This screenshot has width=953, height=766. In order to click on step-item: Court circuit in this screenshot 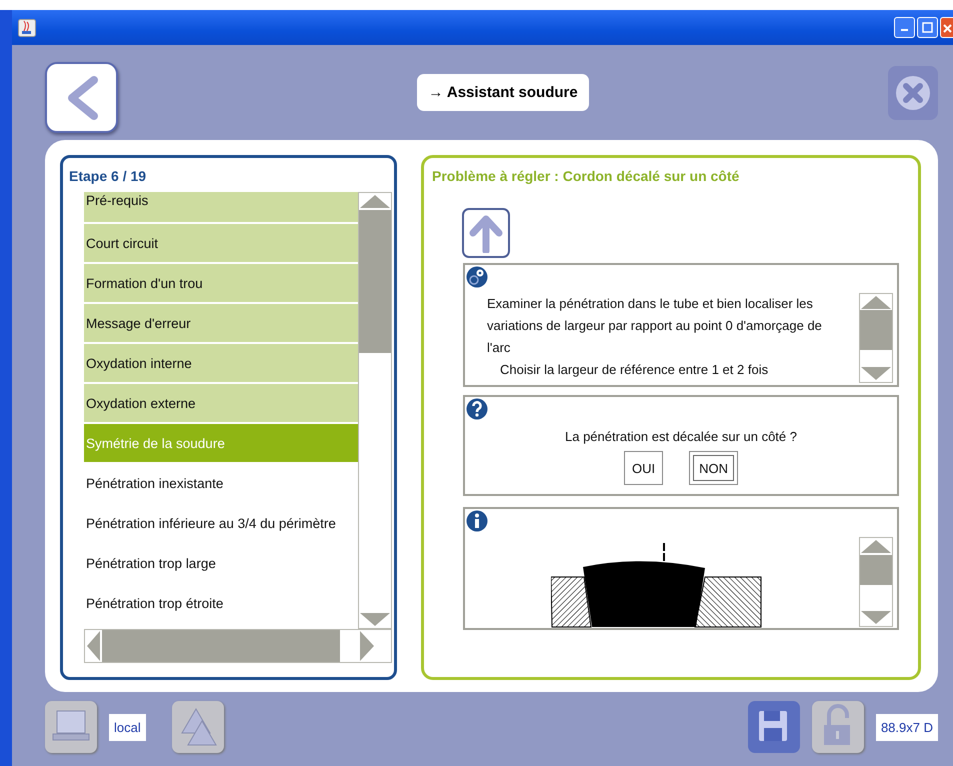, I will do `click(221, 244)`.